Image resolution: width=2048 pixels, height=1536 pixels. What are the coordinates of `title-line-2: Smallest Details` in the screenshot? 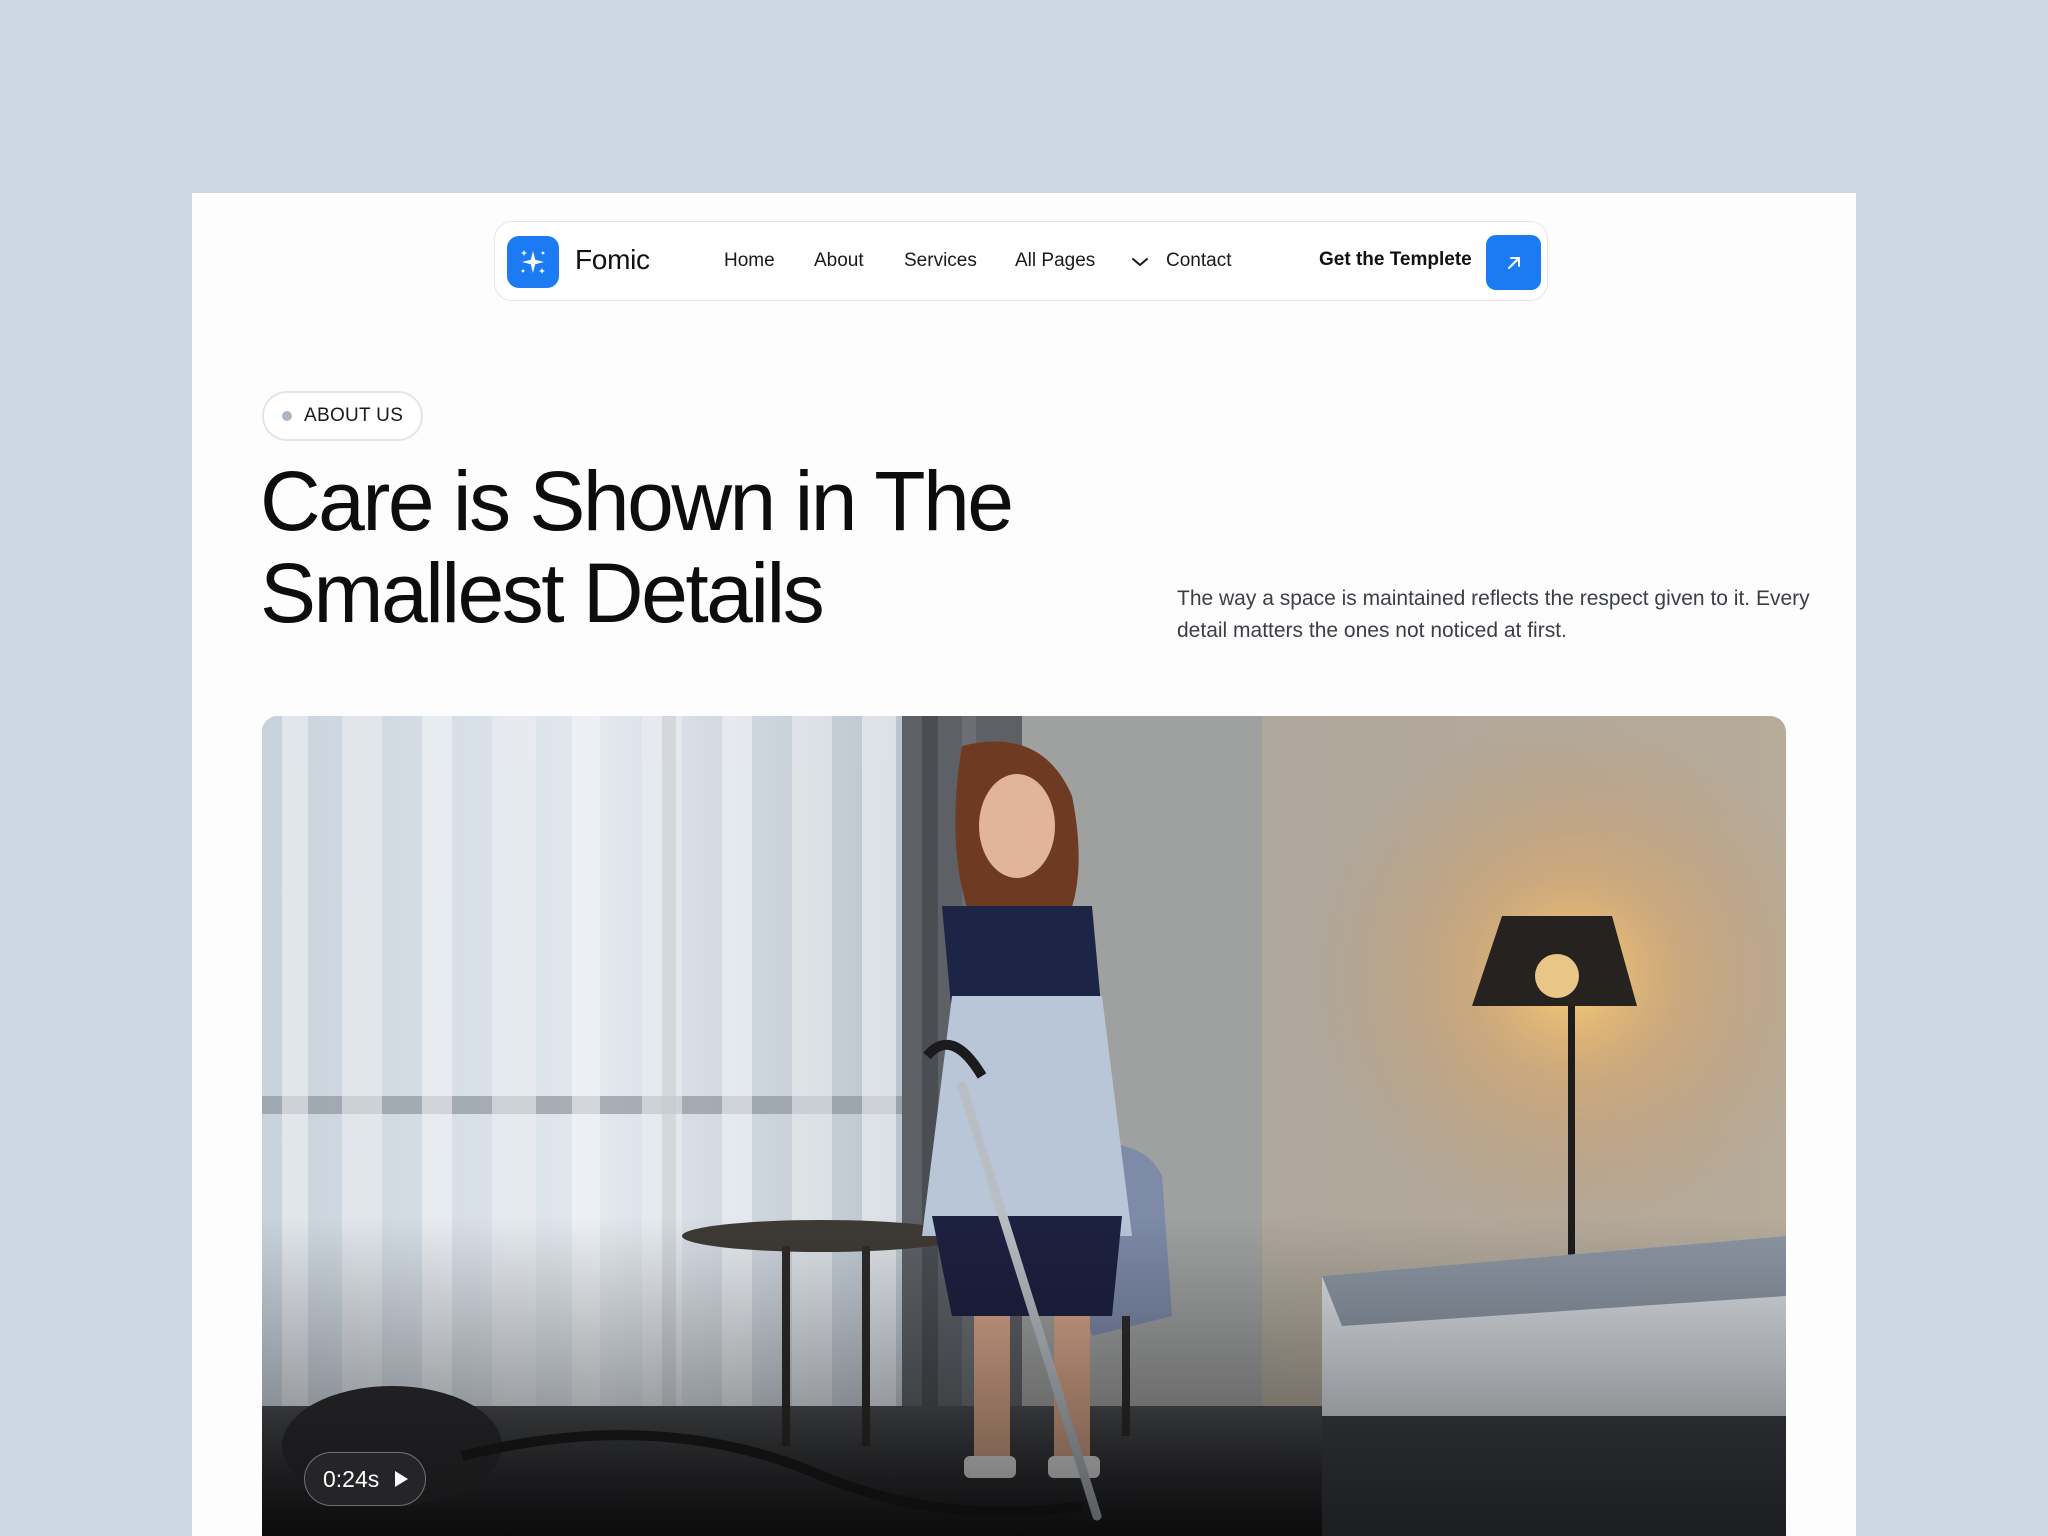 It's located at (542, 593).